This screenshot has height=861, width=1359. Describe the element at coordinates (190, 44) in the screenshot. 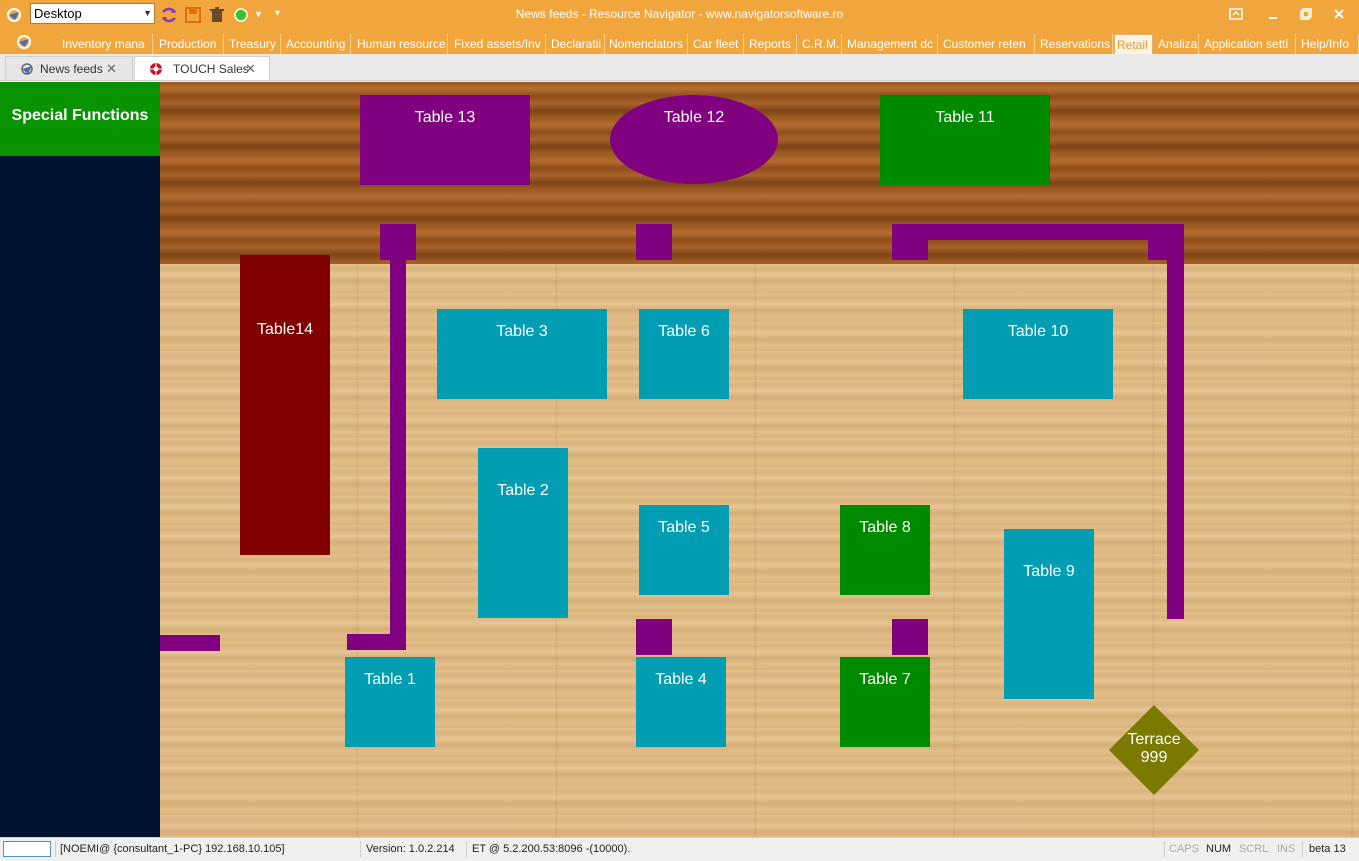

I see `tab-production: Production` at that location.